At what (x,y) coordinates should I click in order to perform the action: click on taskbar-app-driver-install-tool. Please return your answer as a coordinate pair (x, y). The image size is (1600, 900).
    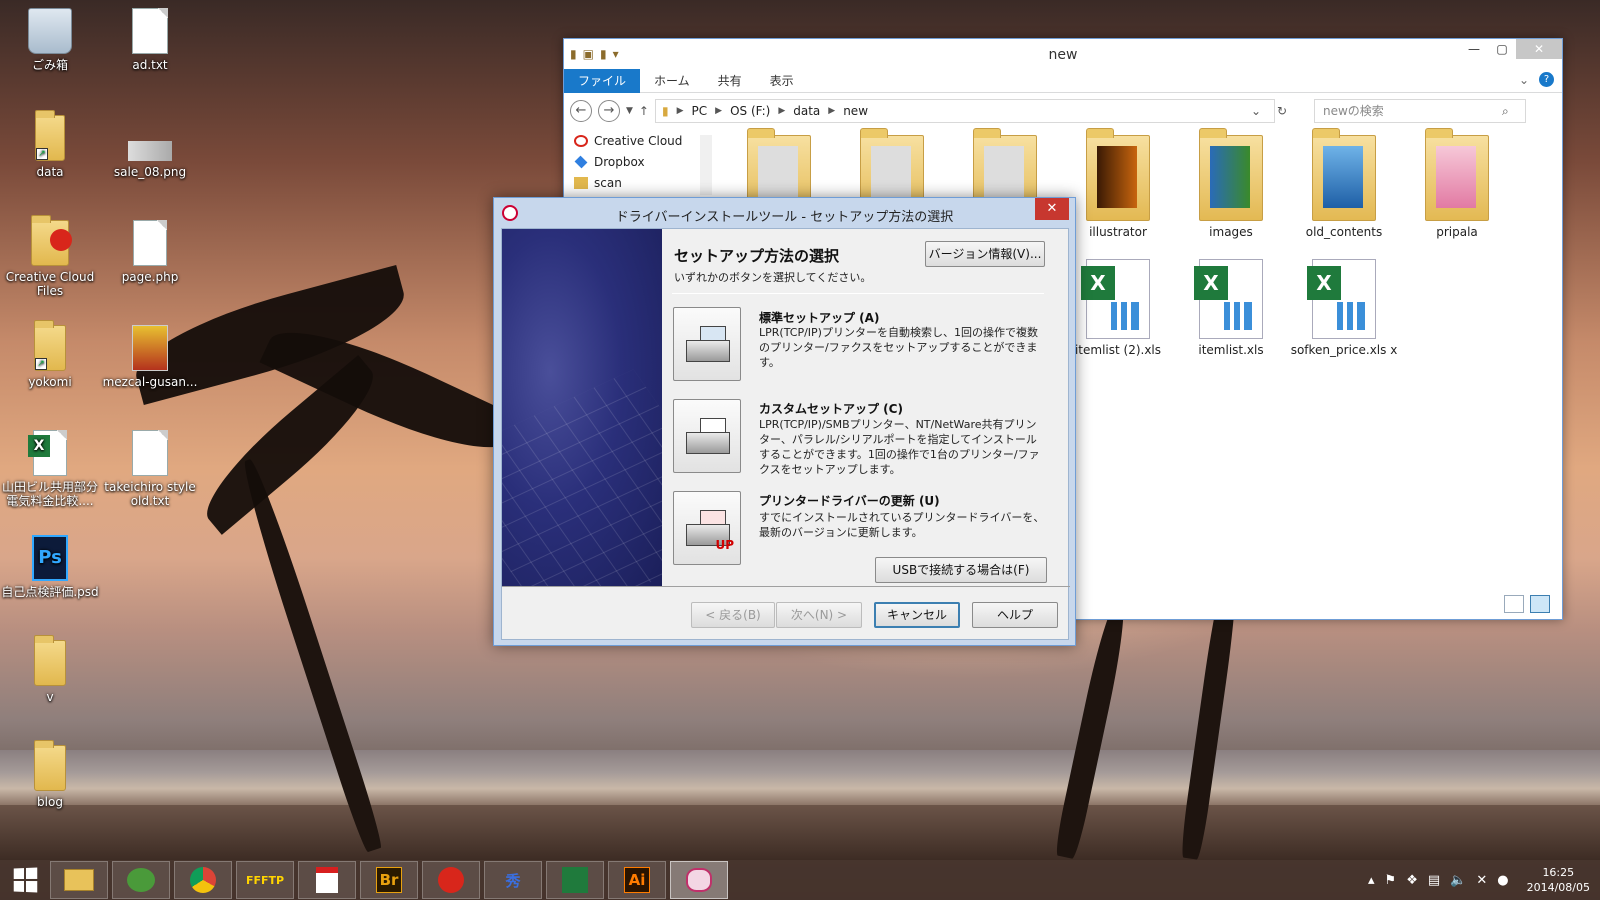
    Looking at the image, I should click on (699, 880).